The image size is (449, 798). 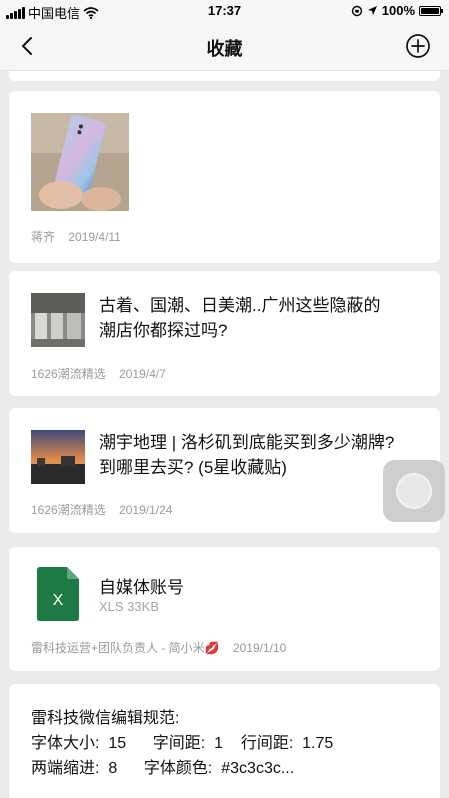 I want to click on orientation-lock-icon, so click(x=356, y=10).